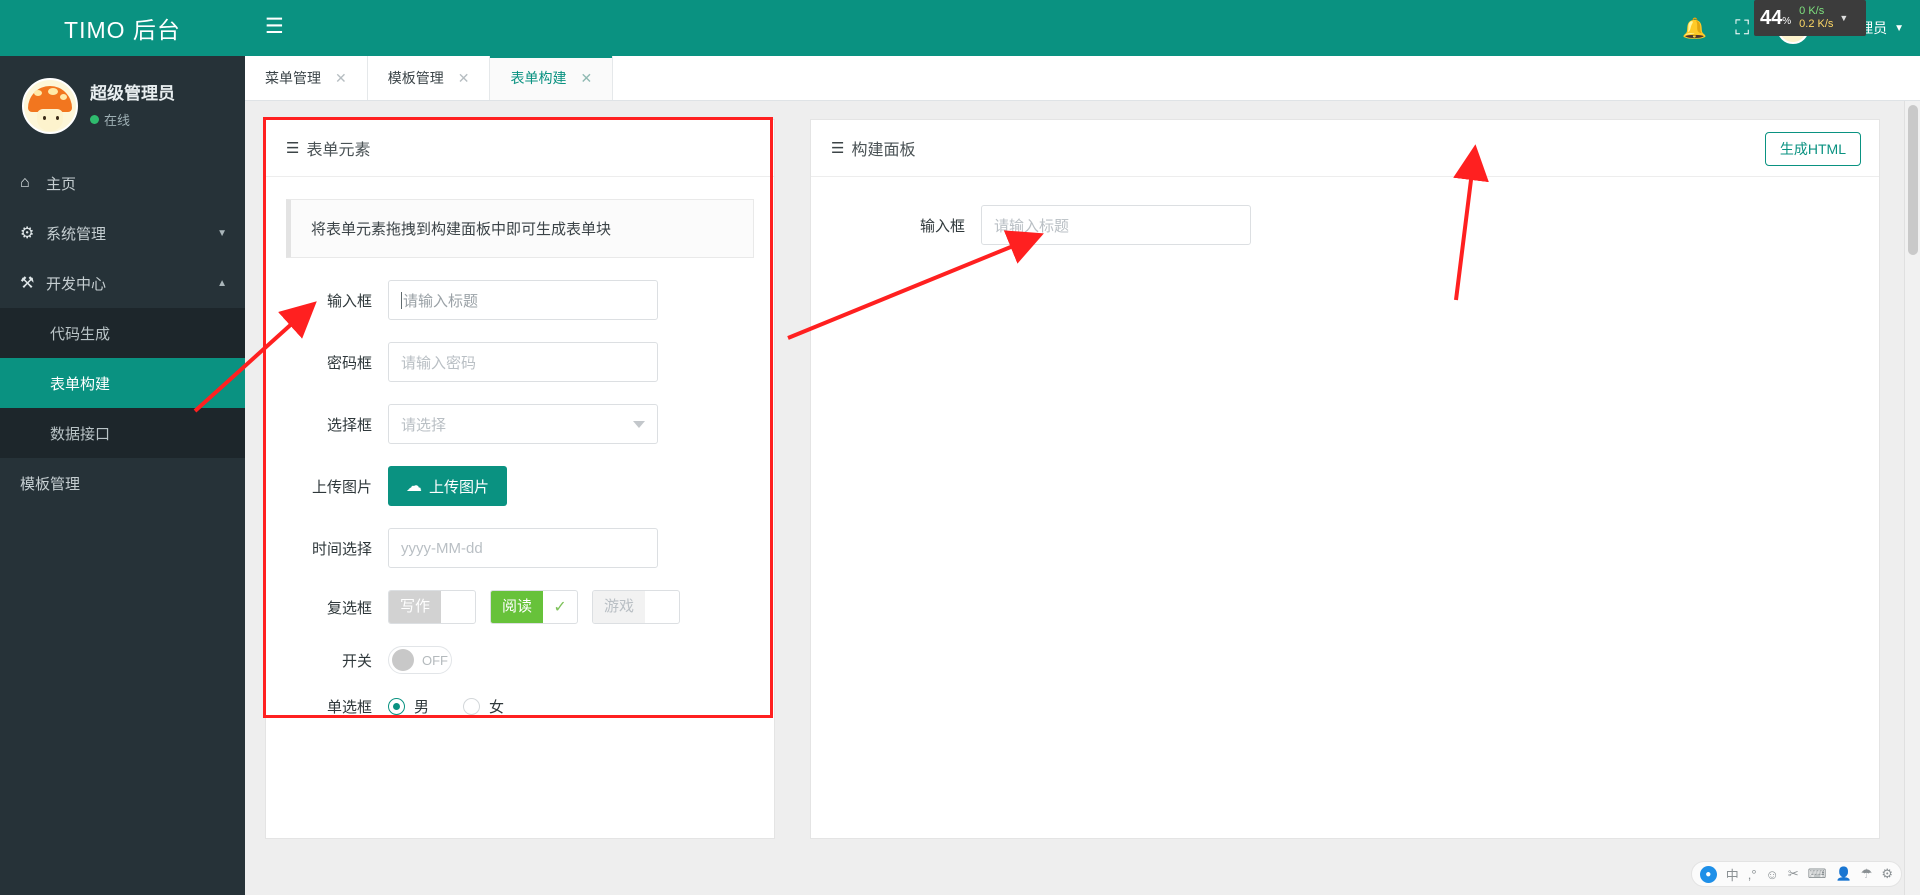  What do you see at coordinates (1708, 874) in the screenshot?
I see `ime-logo-icon: ●` at bounding box center [1708, 874].